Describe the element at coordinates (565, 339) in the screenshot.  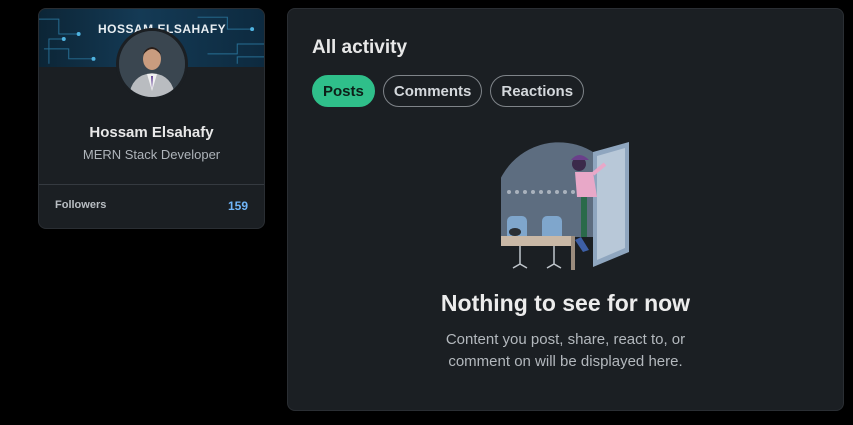
I see `empty-state-description-line-1: Content you post, share, react to, or` at that location.